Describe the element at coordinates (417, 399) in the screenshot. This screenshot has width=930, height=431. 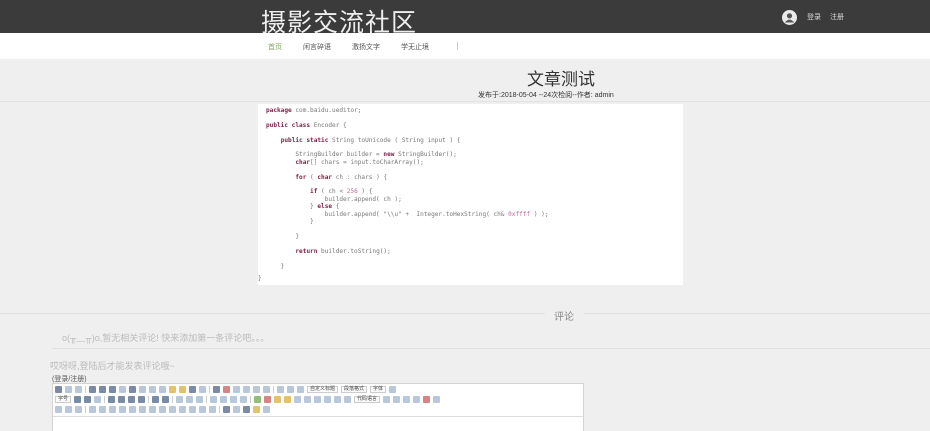
I see `horizontal-rule-icon` at that location.